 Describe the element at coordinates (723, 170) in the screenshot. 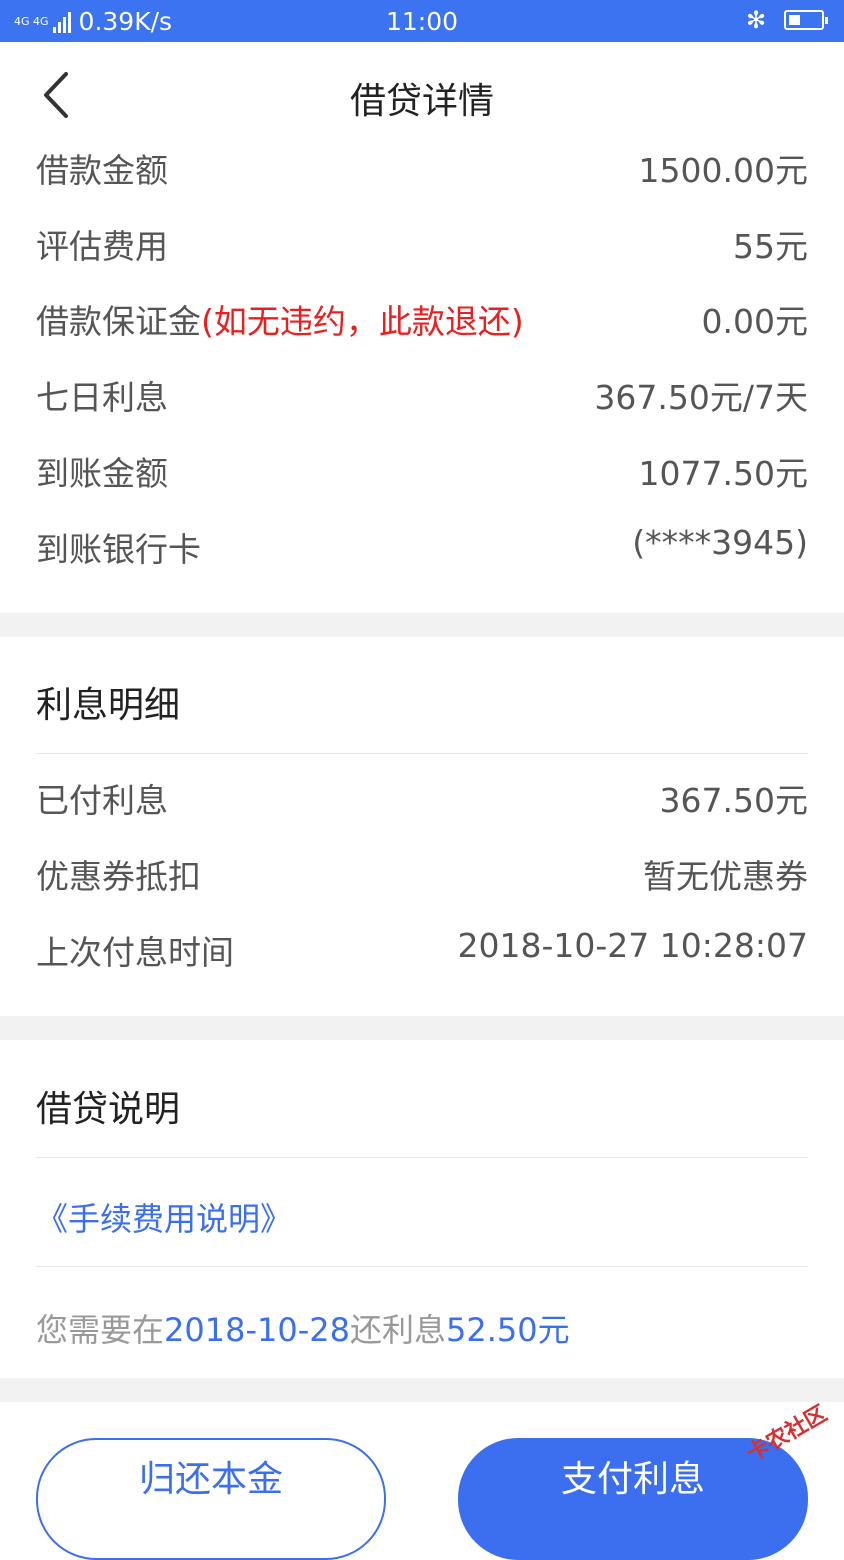

I see `detail-value: 1500.00元` at that location.